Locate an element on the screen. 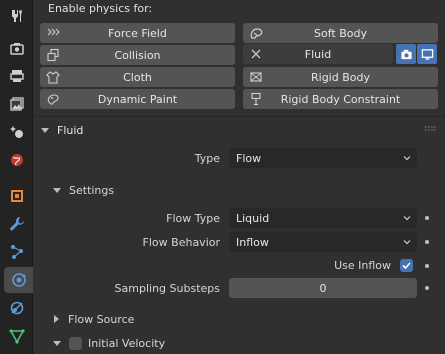 Image resolution: width=445 pixels, height=354 pixels. rigid-body-label: Rigid Body is located at coordinates (340, 77).